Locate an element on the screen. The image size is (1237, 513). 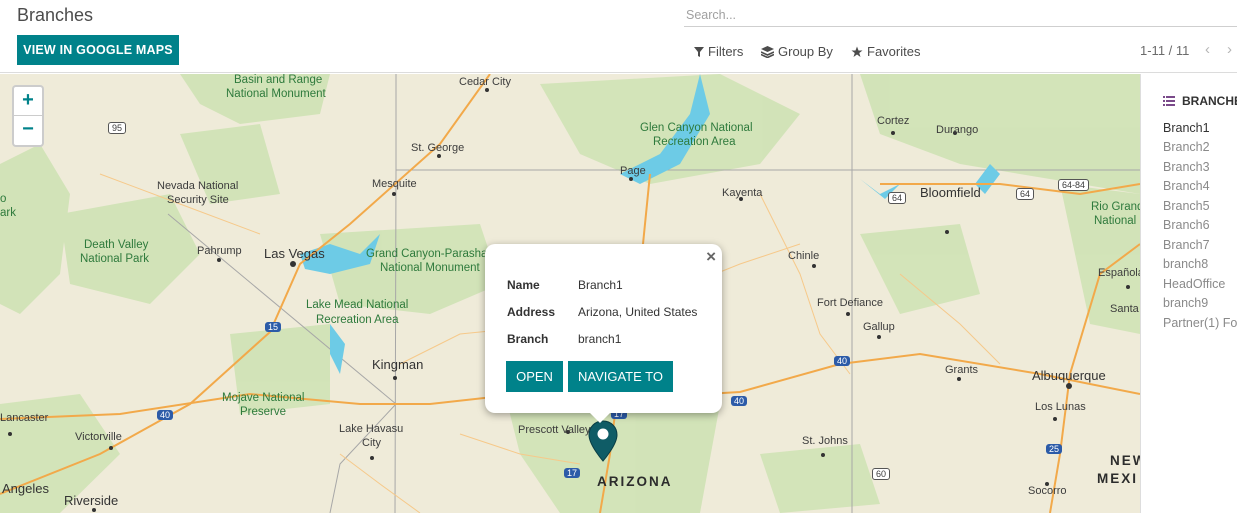
map-label: Bloomfield is located at coordinates (950, 192).